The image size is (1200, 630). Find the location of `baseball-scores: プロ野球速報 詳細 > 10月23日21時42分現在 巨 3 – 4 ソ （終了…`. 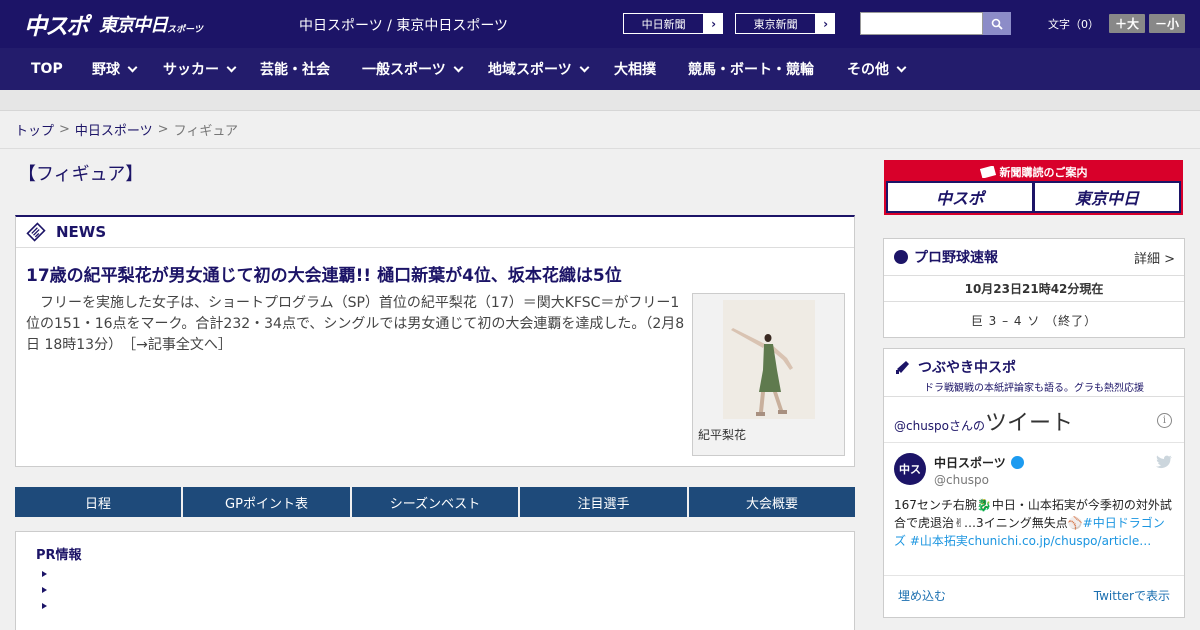

baseball-scores: プロ野球速報 詳細 > 10月23日21時42分現在 巨 3 – 4 ソ （終了… is located at coordinates (1034, 288).